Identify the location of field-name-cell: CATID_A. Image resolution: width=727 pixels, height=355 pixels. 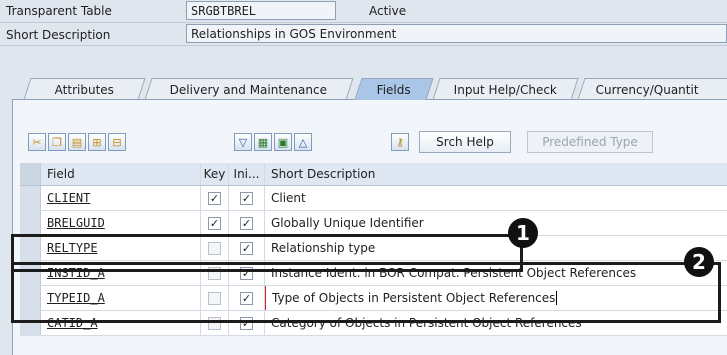
(121, 323).